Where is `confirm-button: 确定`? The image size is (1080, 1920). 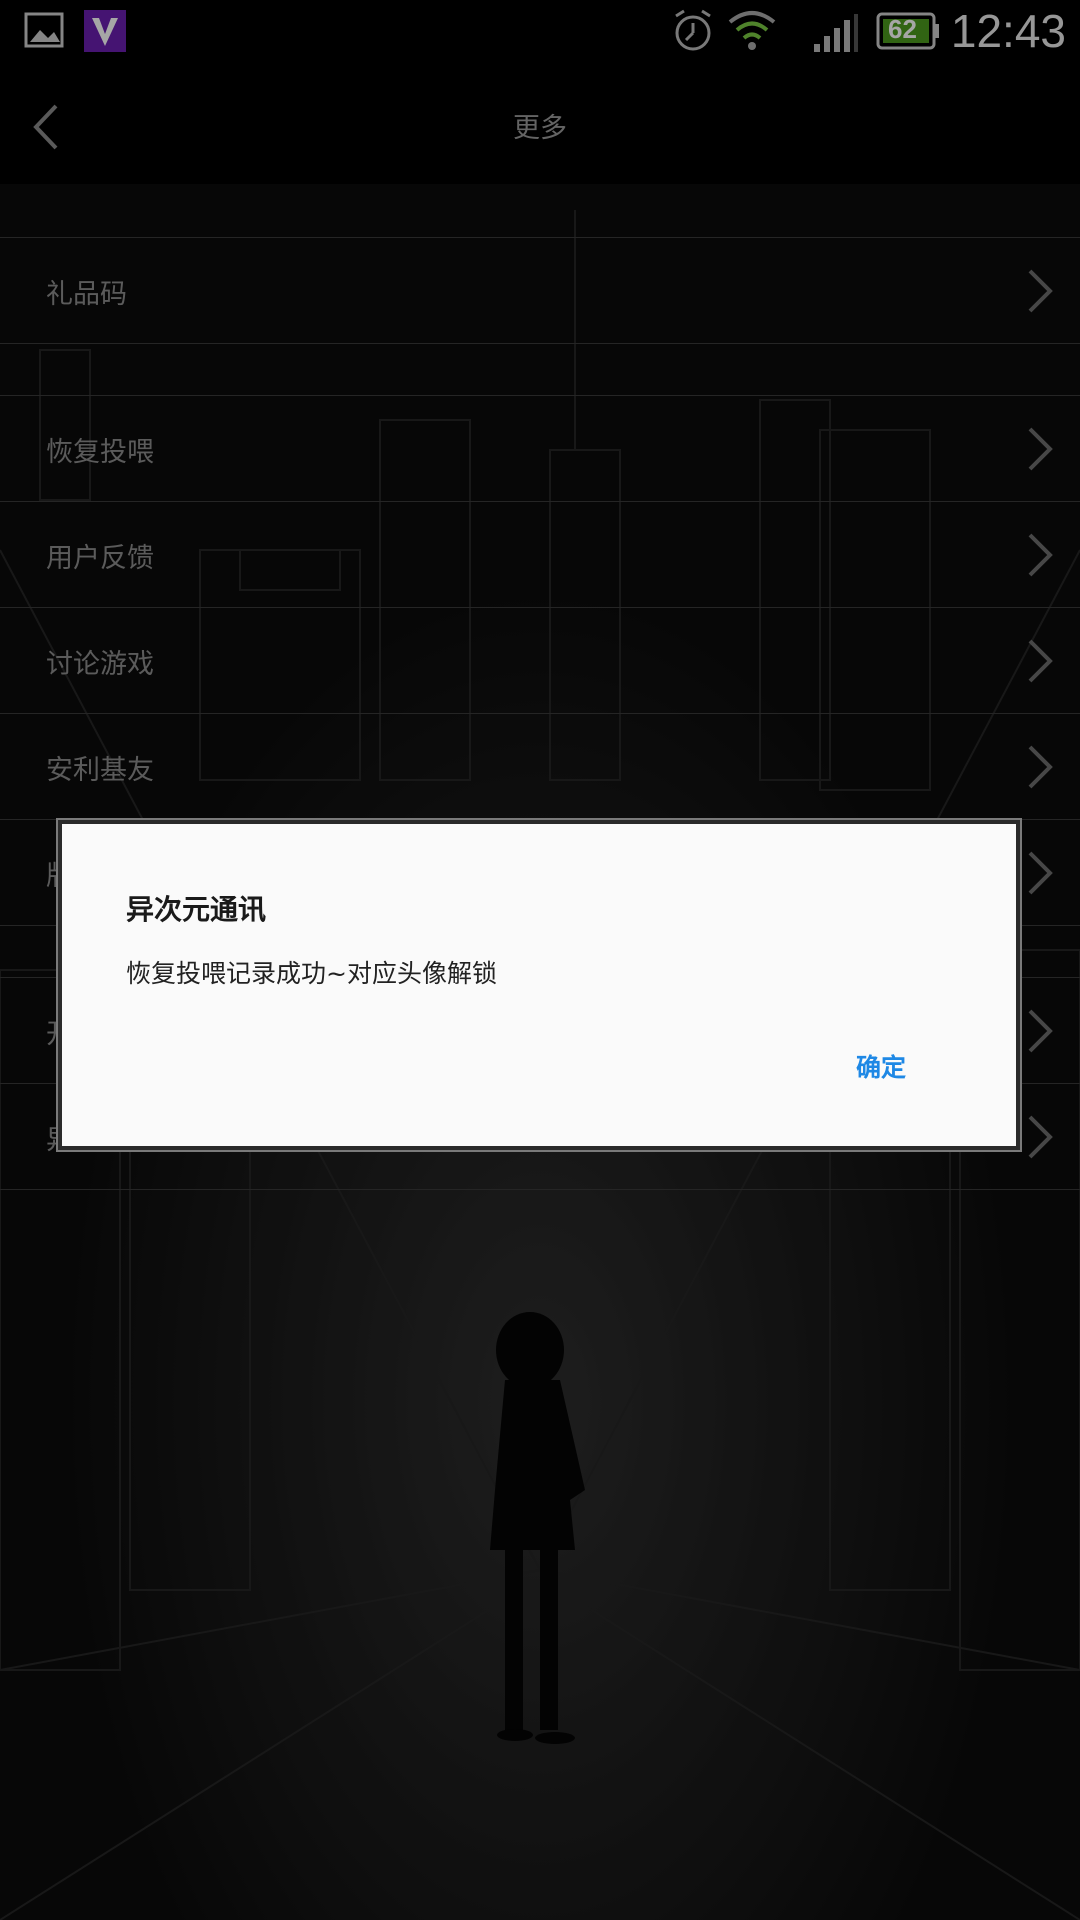 confirm-button: 确定 is located at coordinates (881, 1066).